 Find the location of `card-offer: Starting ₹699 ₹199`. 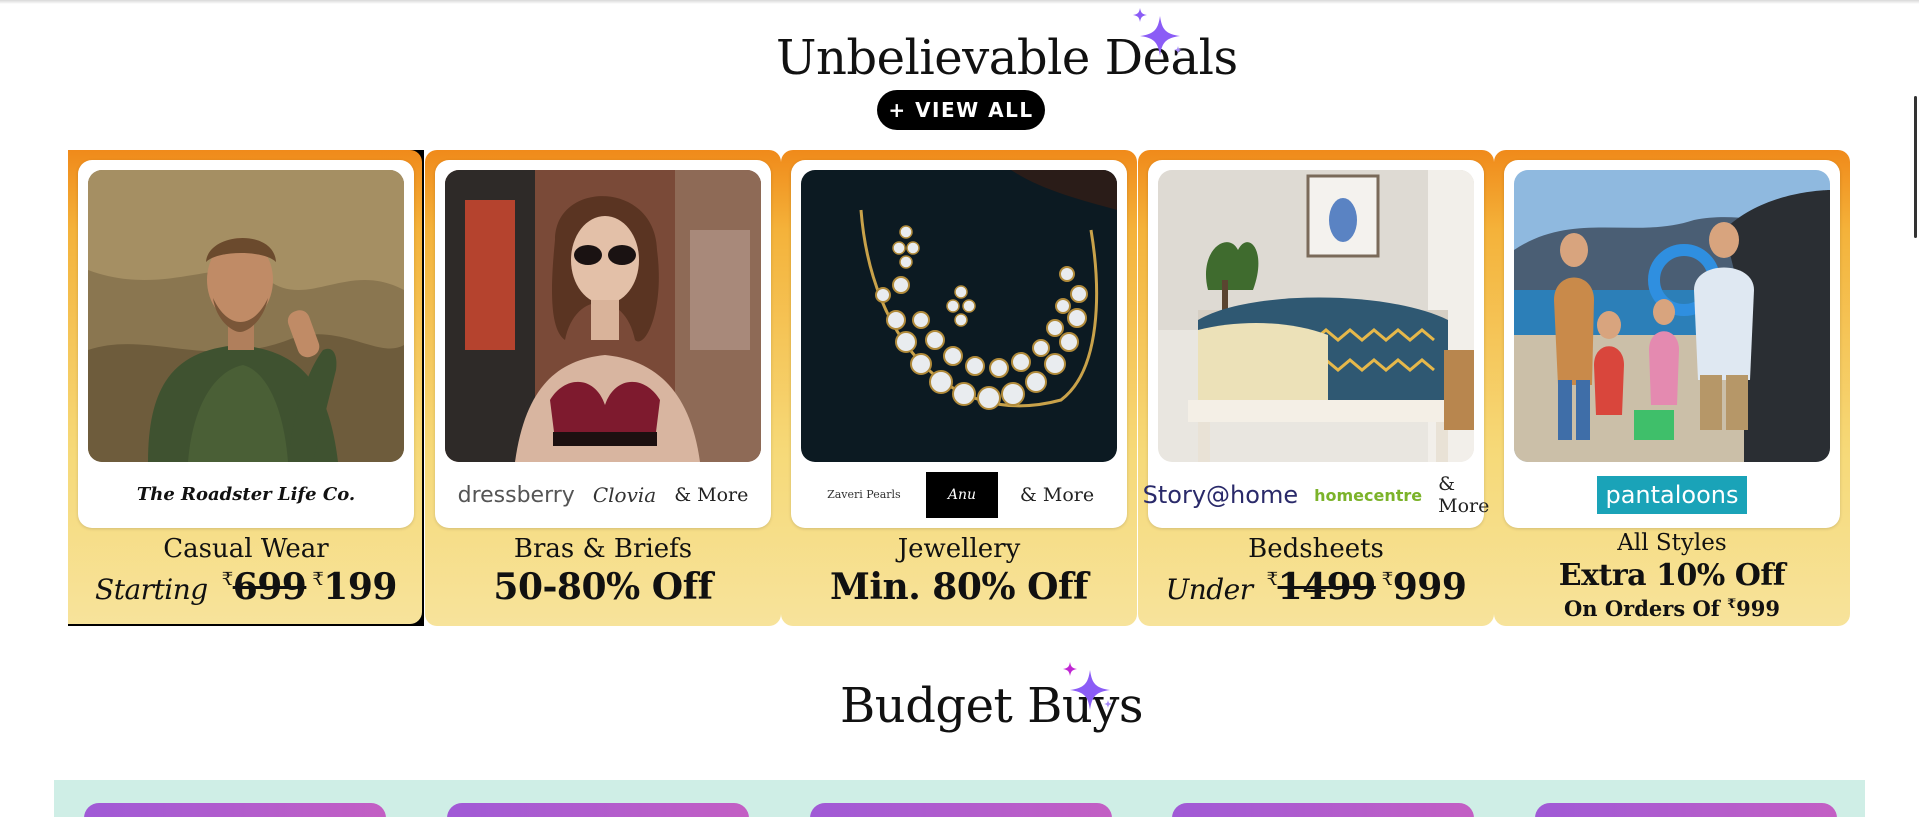

card-offer: Starting ₹699 ₹199 is located at coordinates (245, 587).